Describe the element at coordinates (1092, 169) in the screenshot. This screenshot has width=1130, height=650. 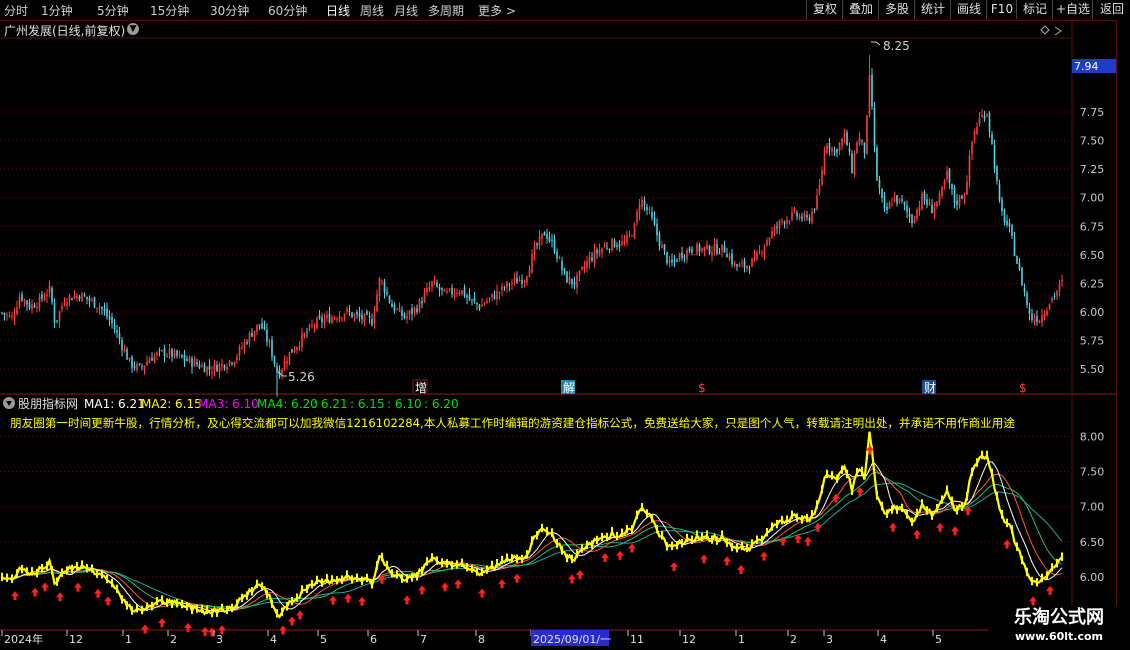
I see `main-y-tick-label: 7.25` at that location.